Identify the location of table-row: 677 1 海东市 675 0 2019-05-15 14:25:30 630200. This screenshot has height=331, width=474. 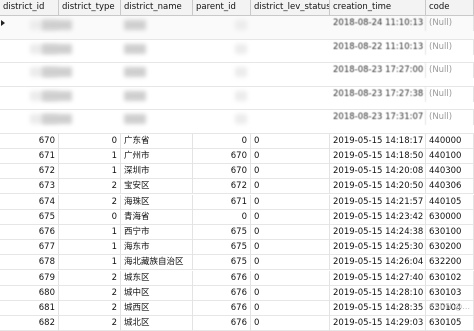
(237, 248).